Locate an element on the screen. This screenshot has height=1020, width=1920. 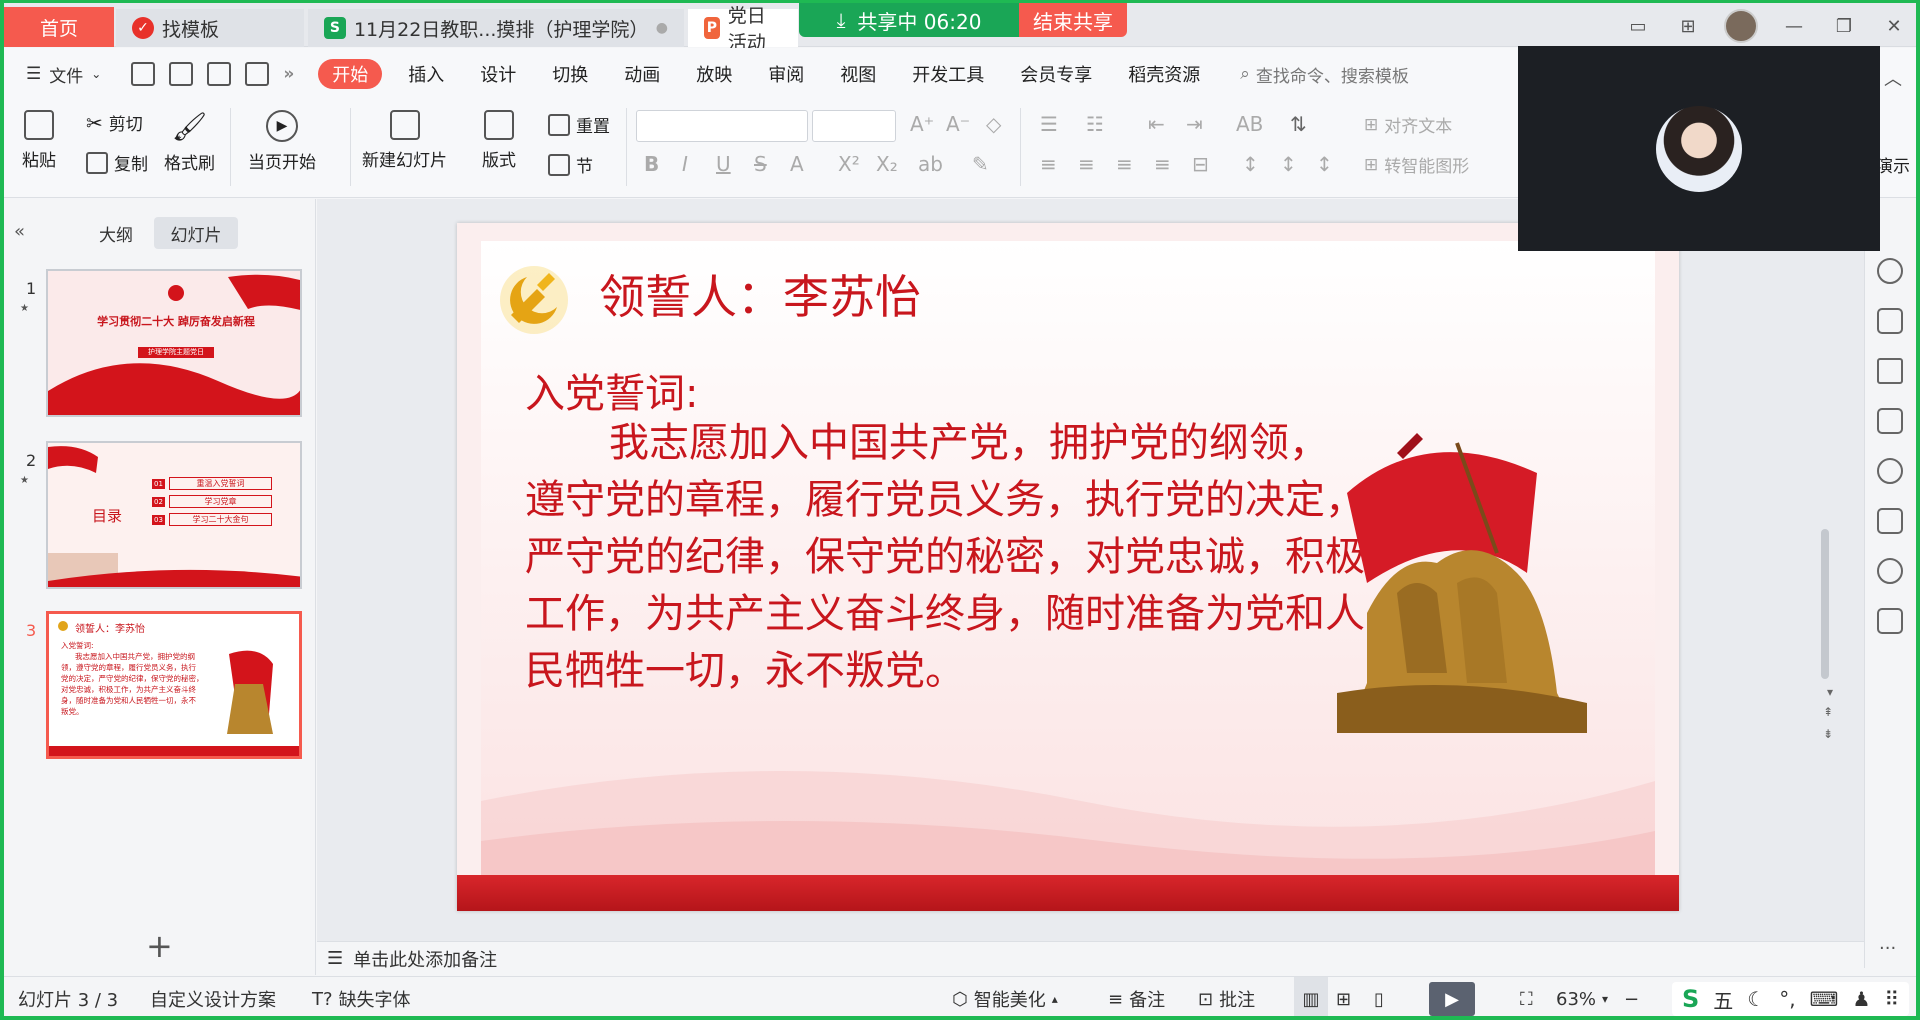
save-icon is located at coordinates (143, 74).